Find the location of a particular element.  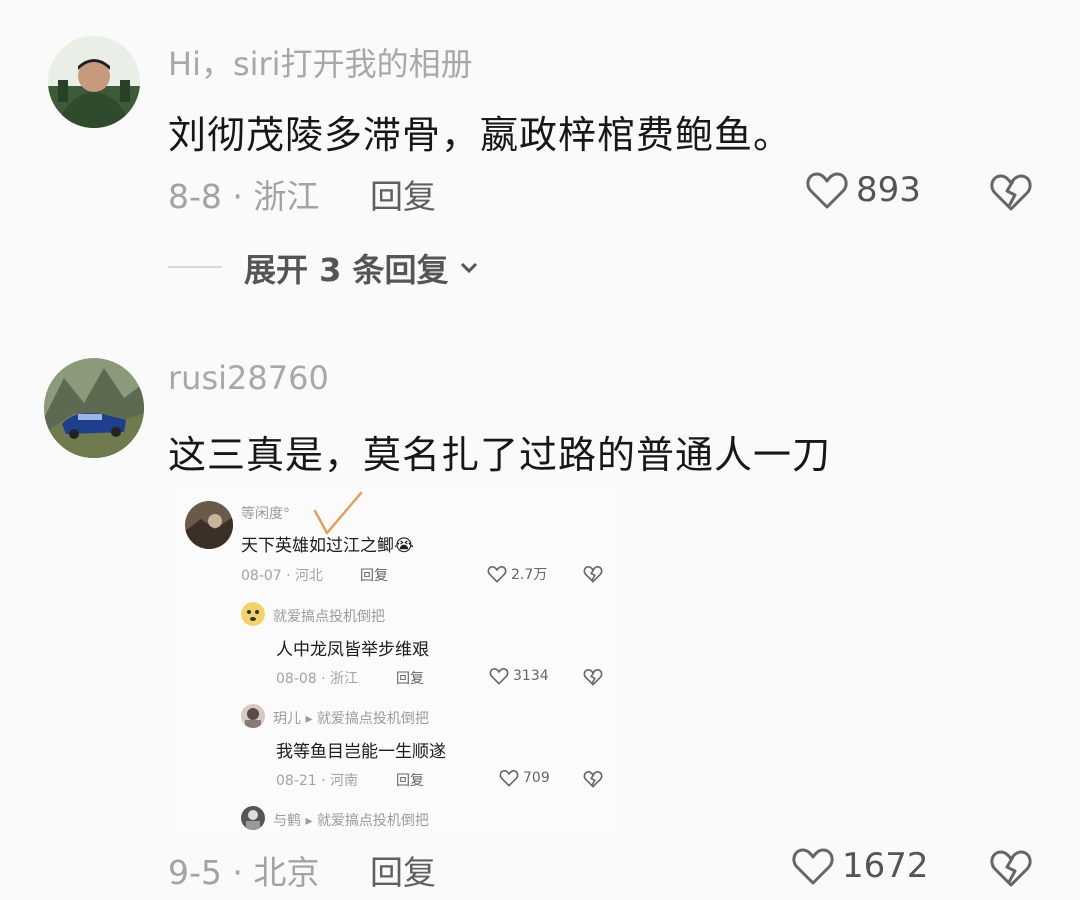

chevron-down-icon is located at coordinates (469, 268).